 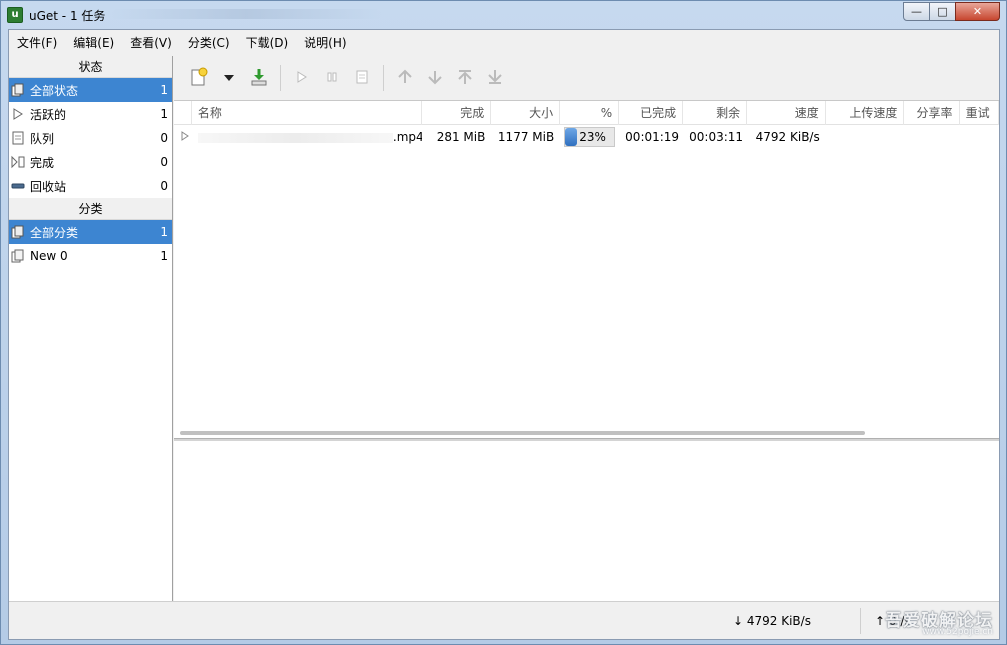 I want to click on watermark-url: www.52pojie.cn, so click(x=957, y=632).